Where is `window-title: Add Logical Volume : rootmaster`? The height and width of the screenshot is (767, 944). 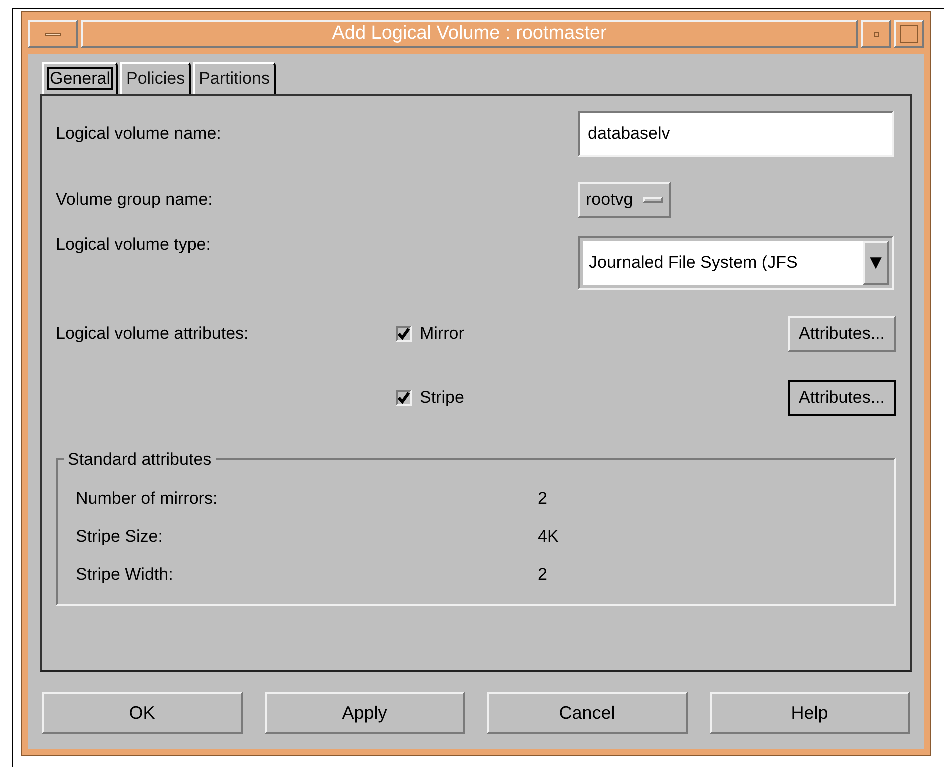 window-title: Add Logical Volume : rootmaster is located at coordinates (469, 34).